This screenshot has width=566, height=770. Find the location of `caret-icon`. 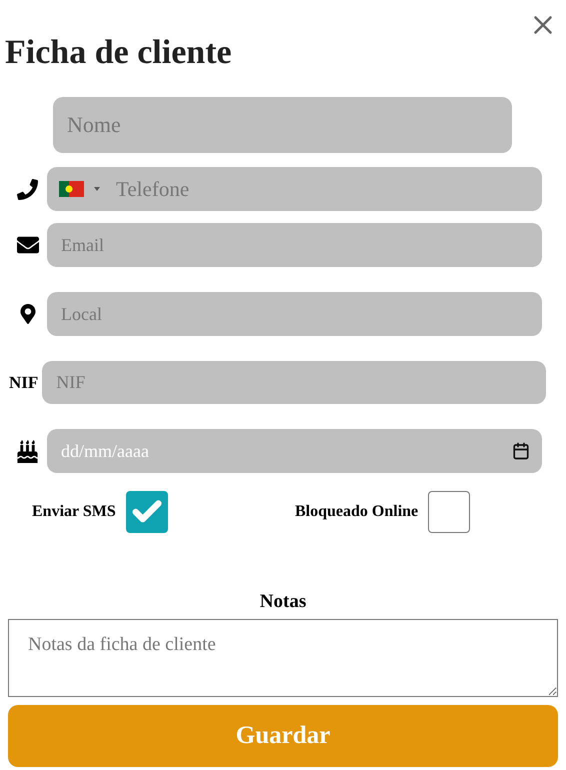

caret-icon is located at coordinates (97, 189).